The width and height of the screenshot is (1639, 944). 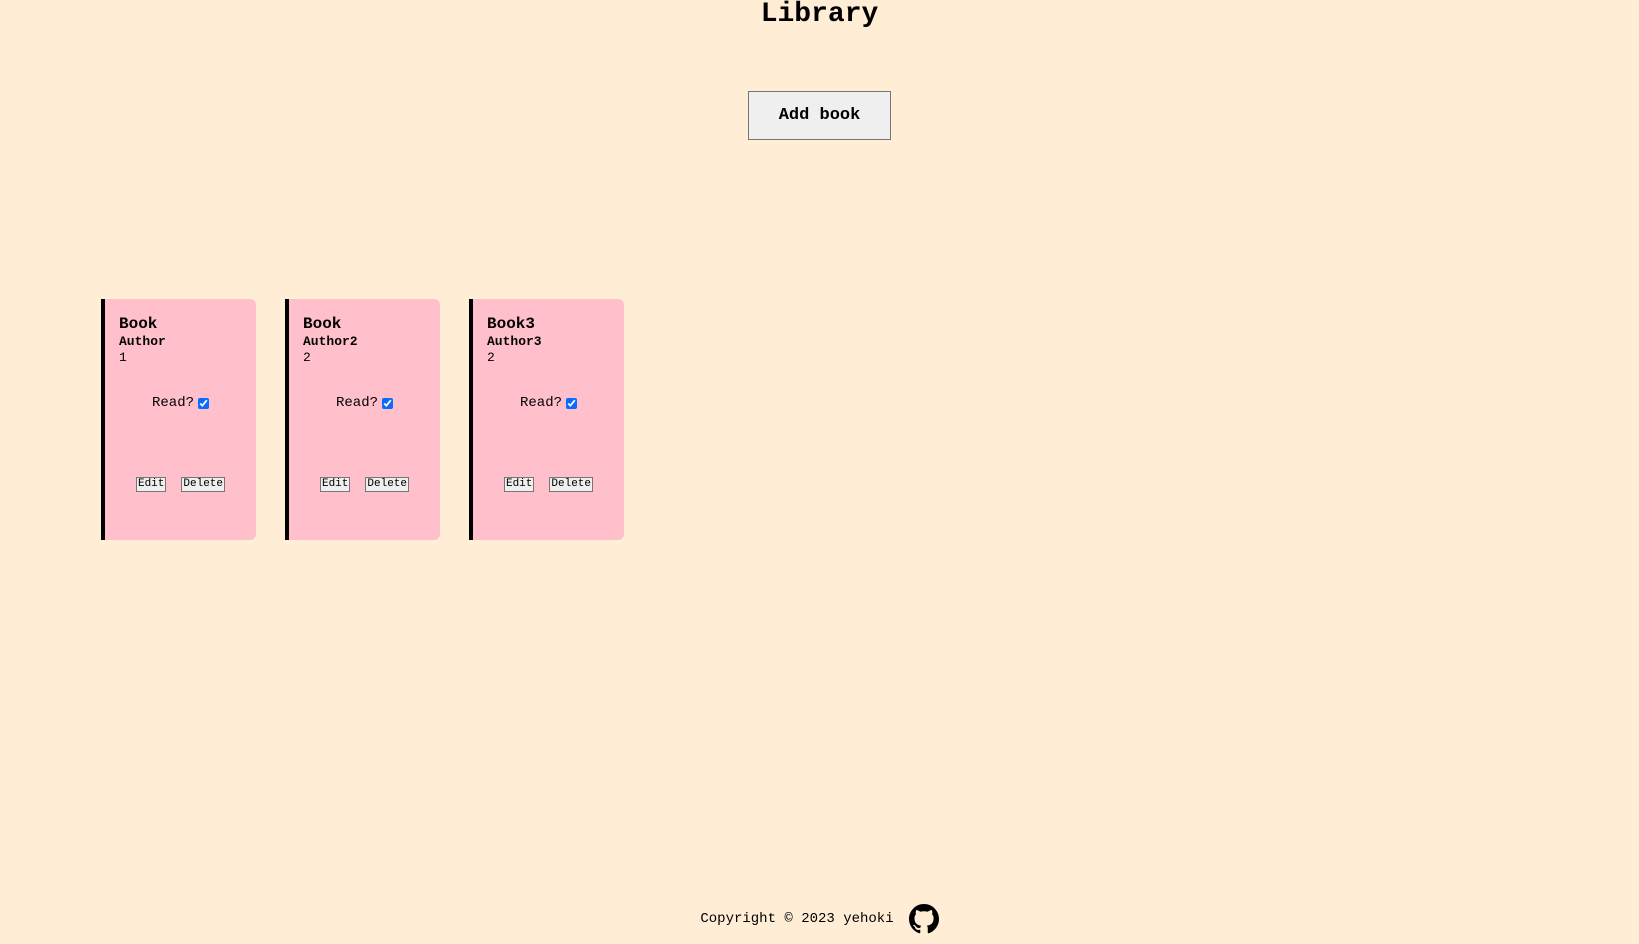 I want to click on book-card: Book Author2 2 Read? Edit Delete, so click(x=362, y=419).